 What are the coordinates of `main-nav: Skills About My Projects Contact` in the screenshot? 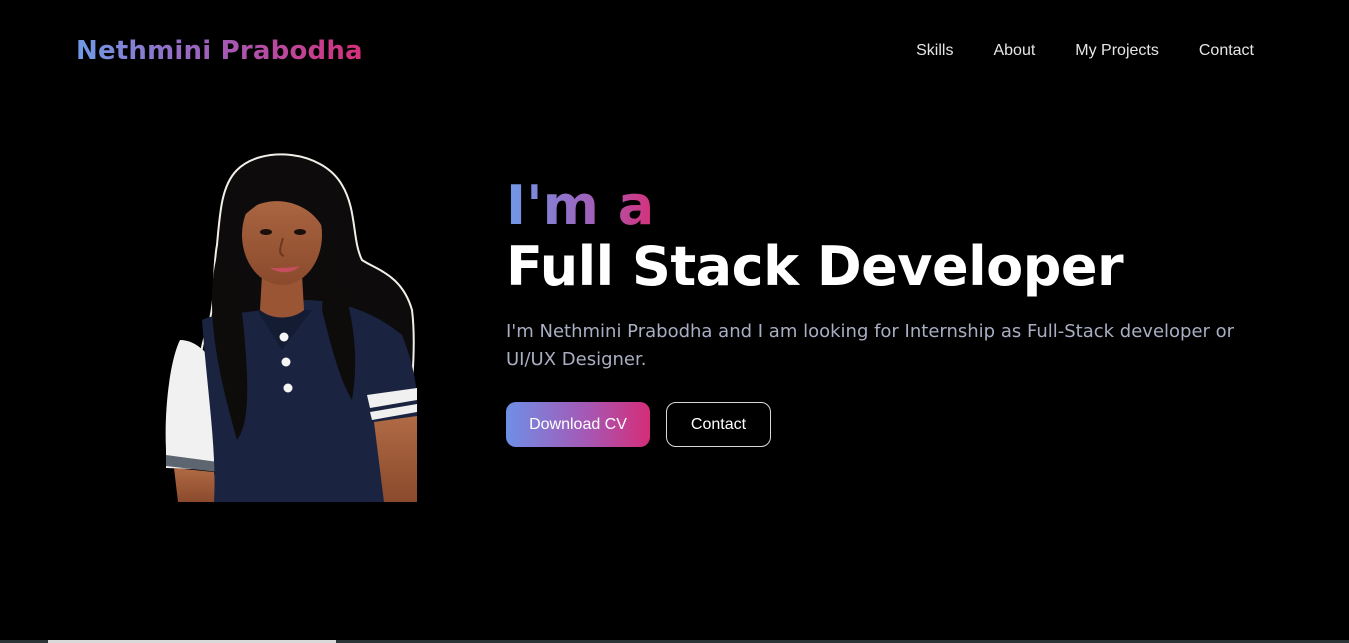 It's located at (1085, 51).